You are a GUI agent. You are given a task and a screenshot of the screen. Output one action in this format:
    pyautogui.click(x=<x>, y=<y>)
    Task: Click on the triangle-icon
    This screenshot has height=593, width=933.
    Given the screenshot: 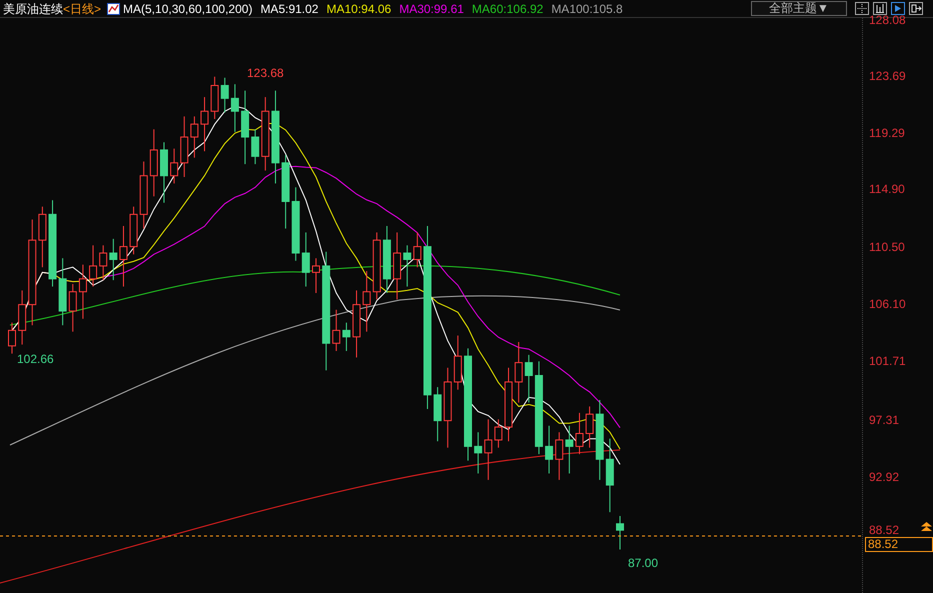 What is the action you would take?
    pyautogui.click(x=926, y=526)
    